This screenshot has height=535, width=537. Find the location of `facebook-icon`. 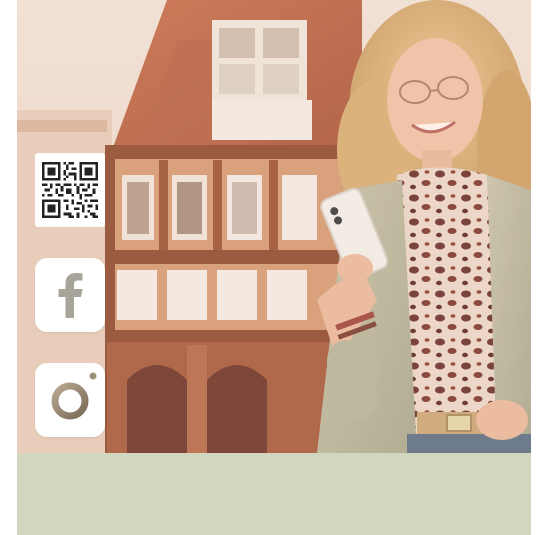

facebook-icon is located at coordinates (70, 295).